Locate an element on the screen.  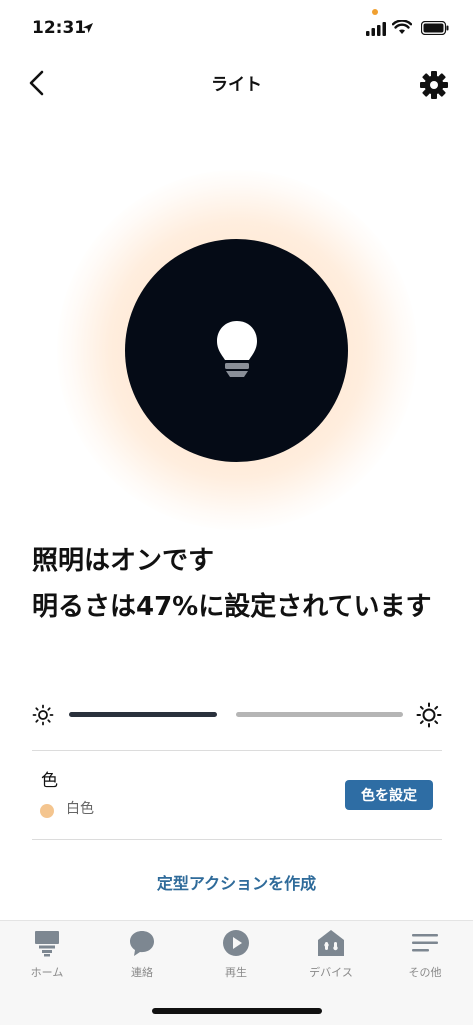
color-swatch is located at coordinates (47, 811).